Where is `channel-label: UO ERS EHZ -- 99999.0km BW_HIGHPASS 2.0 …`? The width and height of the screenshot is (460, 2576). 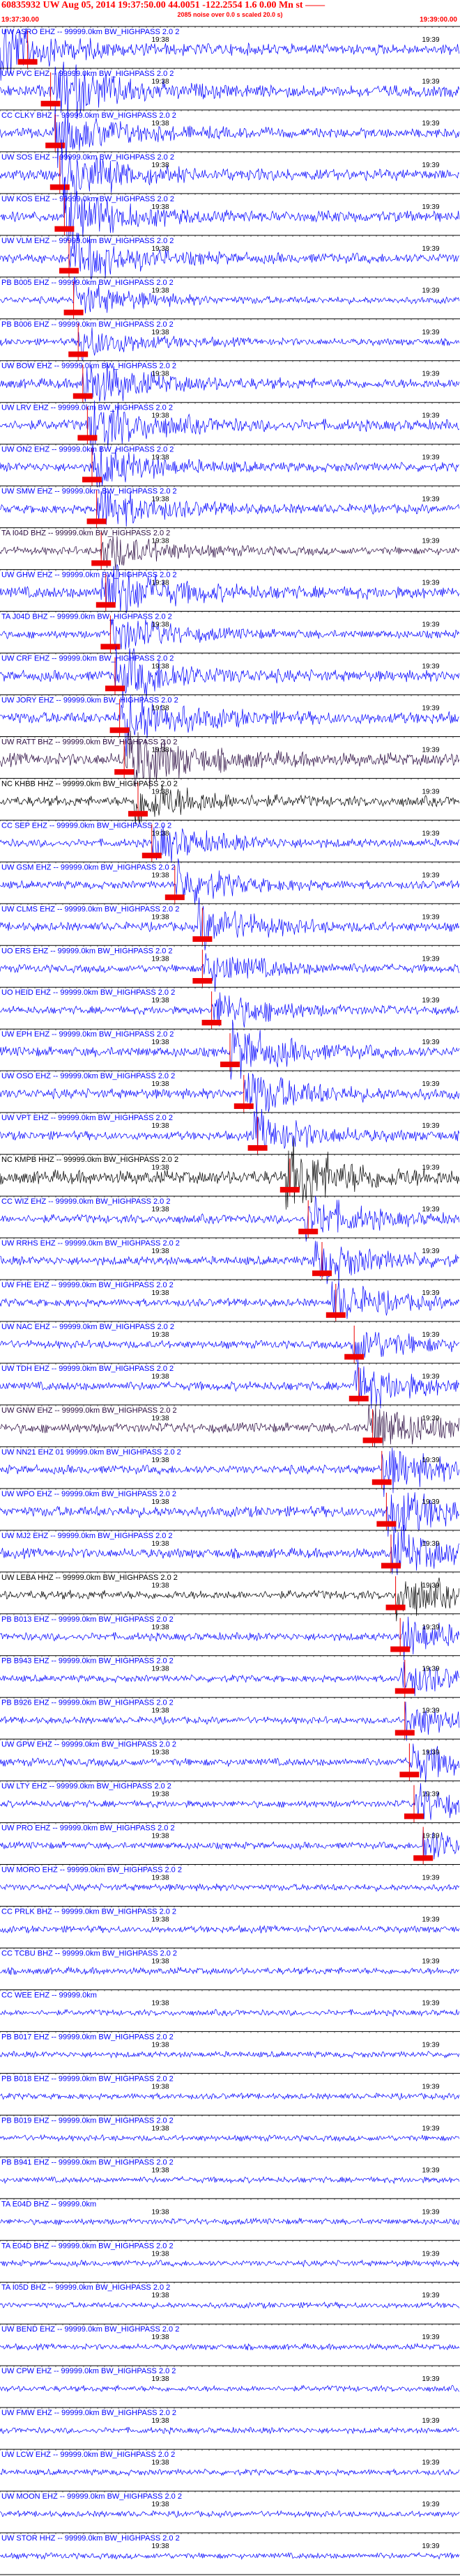 channel-label: UO ERS EHZ -- 99999.0km BW_HIGHPASS 2.0 … is located at coordinates (87, 951).